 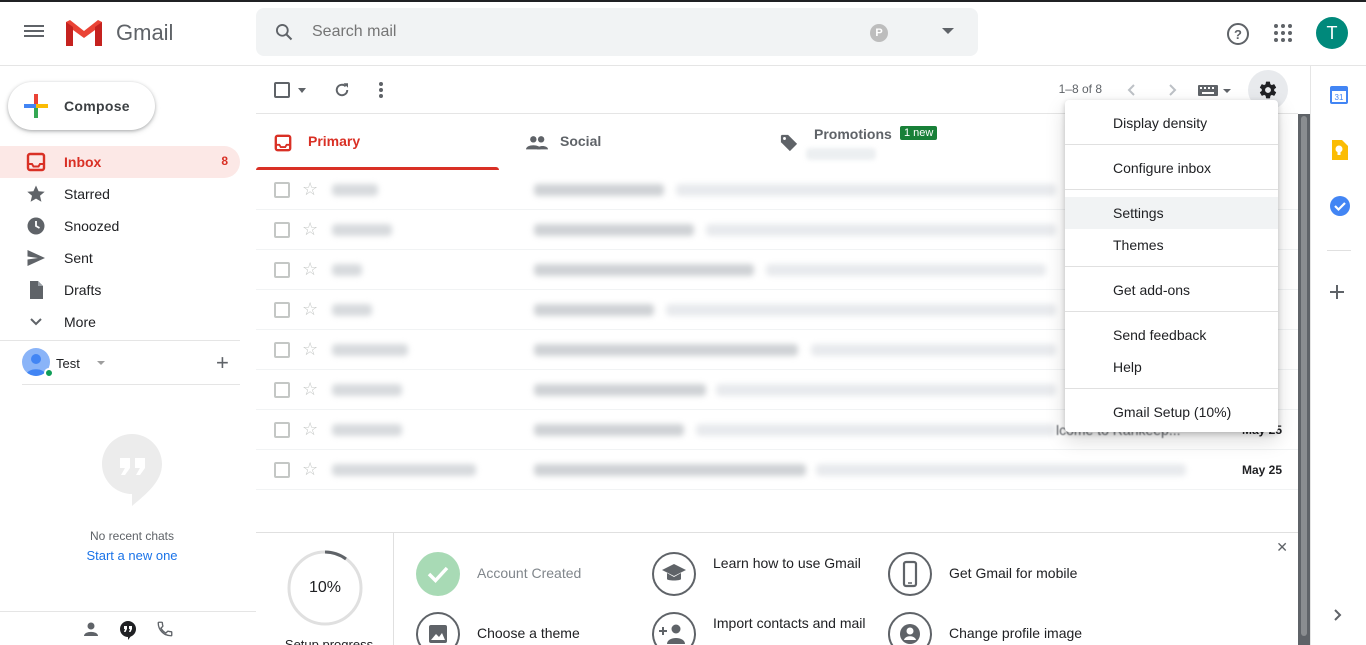 I want to click on compose-label: Compose, so click(x=97, y=106).